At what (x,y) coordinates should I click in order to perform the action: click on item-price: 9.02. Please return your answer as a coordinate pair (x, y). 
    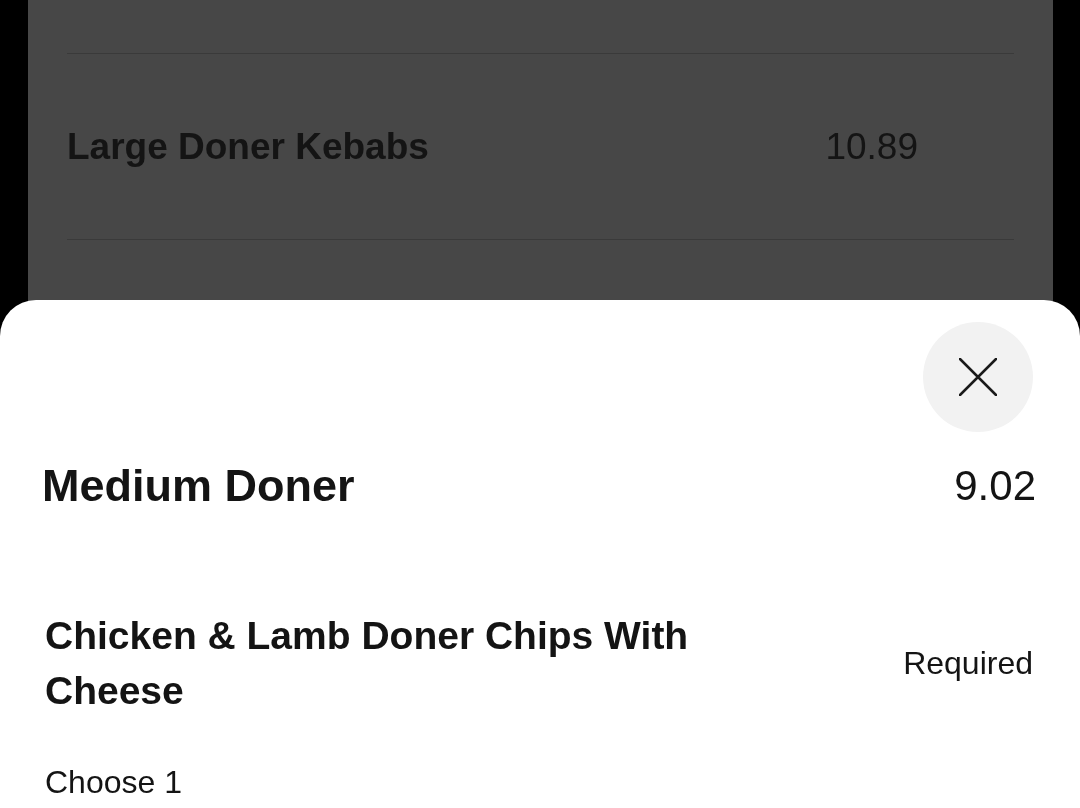
    Looking at the image, I should click on (995, 486).